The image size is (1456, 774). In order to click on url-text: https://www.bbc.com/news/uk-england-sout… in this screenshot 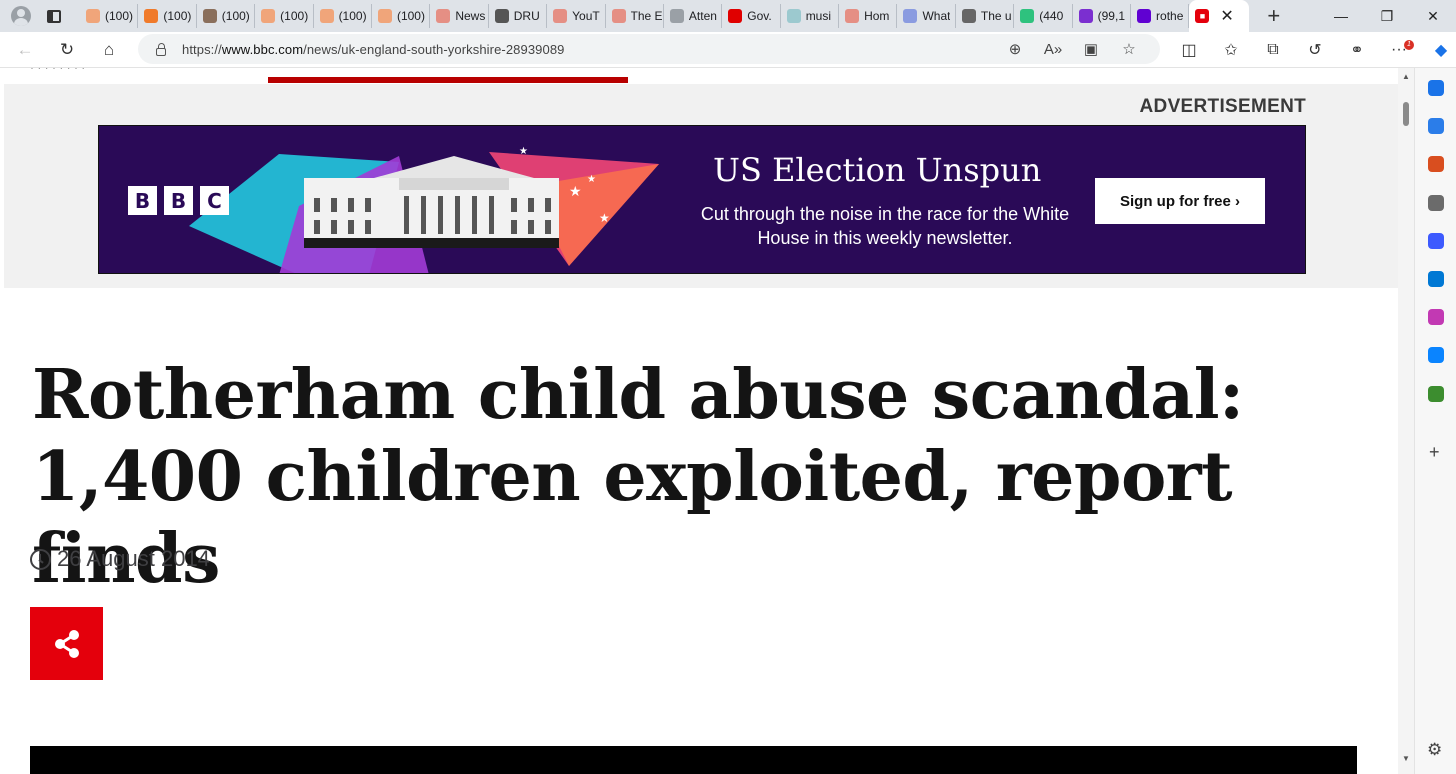, I will do `click(373, 49)`.